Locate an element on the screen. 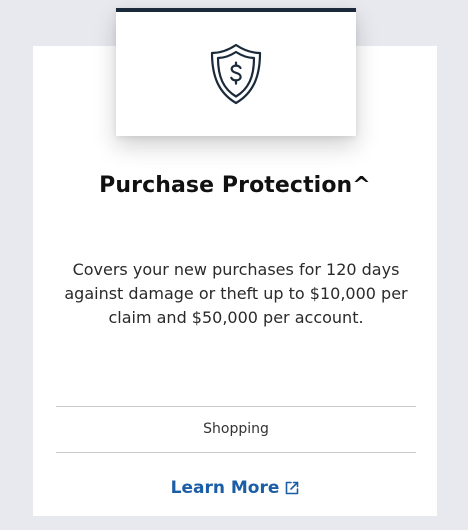  learn-more-label: Learn More is located at coordinates (225, 488).